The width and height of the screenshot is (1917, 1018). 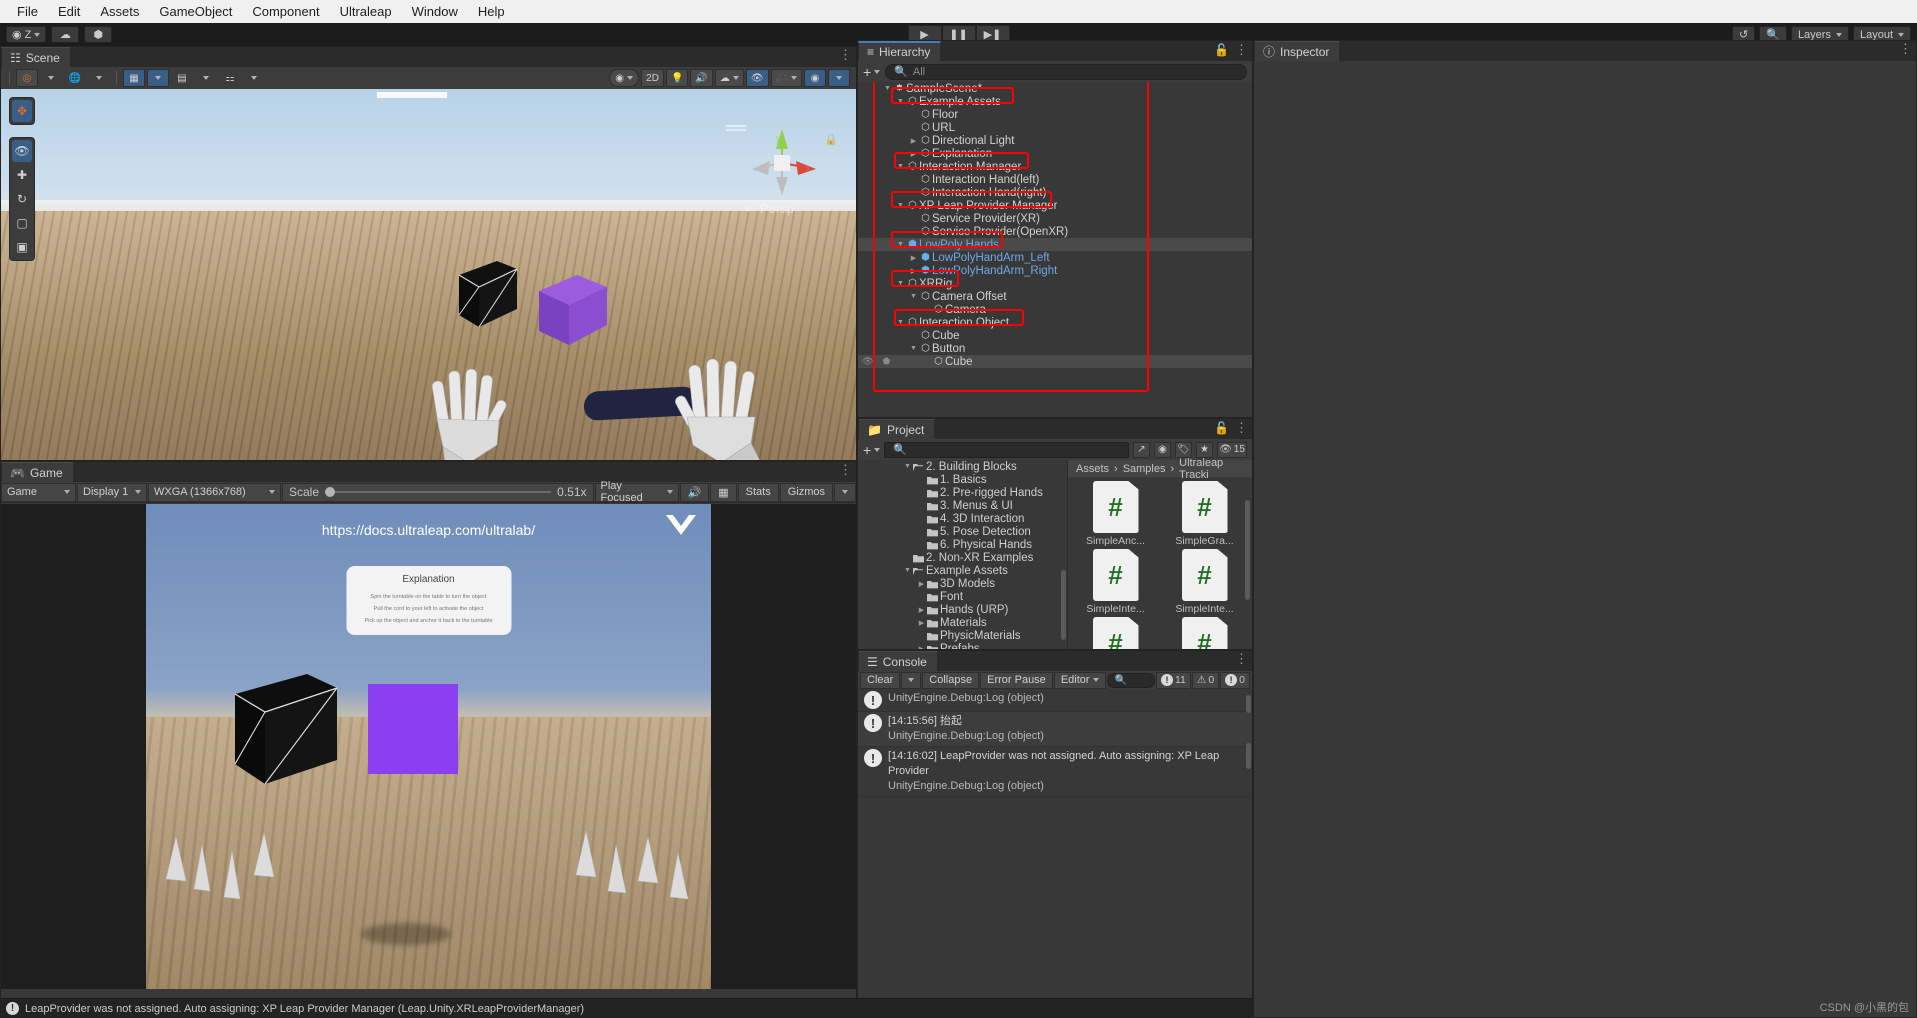 I want to click on hierarchy-row: ▼ ⬡ Button, so click(x=1055, y=348).